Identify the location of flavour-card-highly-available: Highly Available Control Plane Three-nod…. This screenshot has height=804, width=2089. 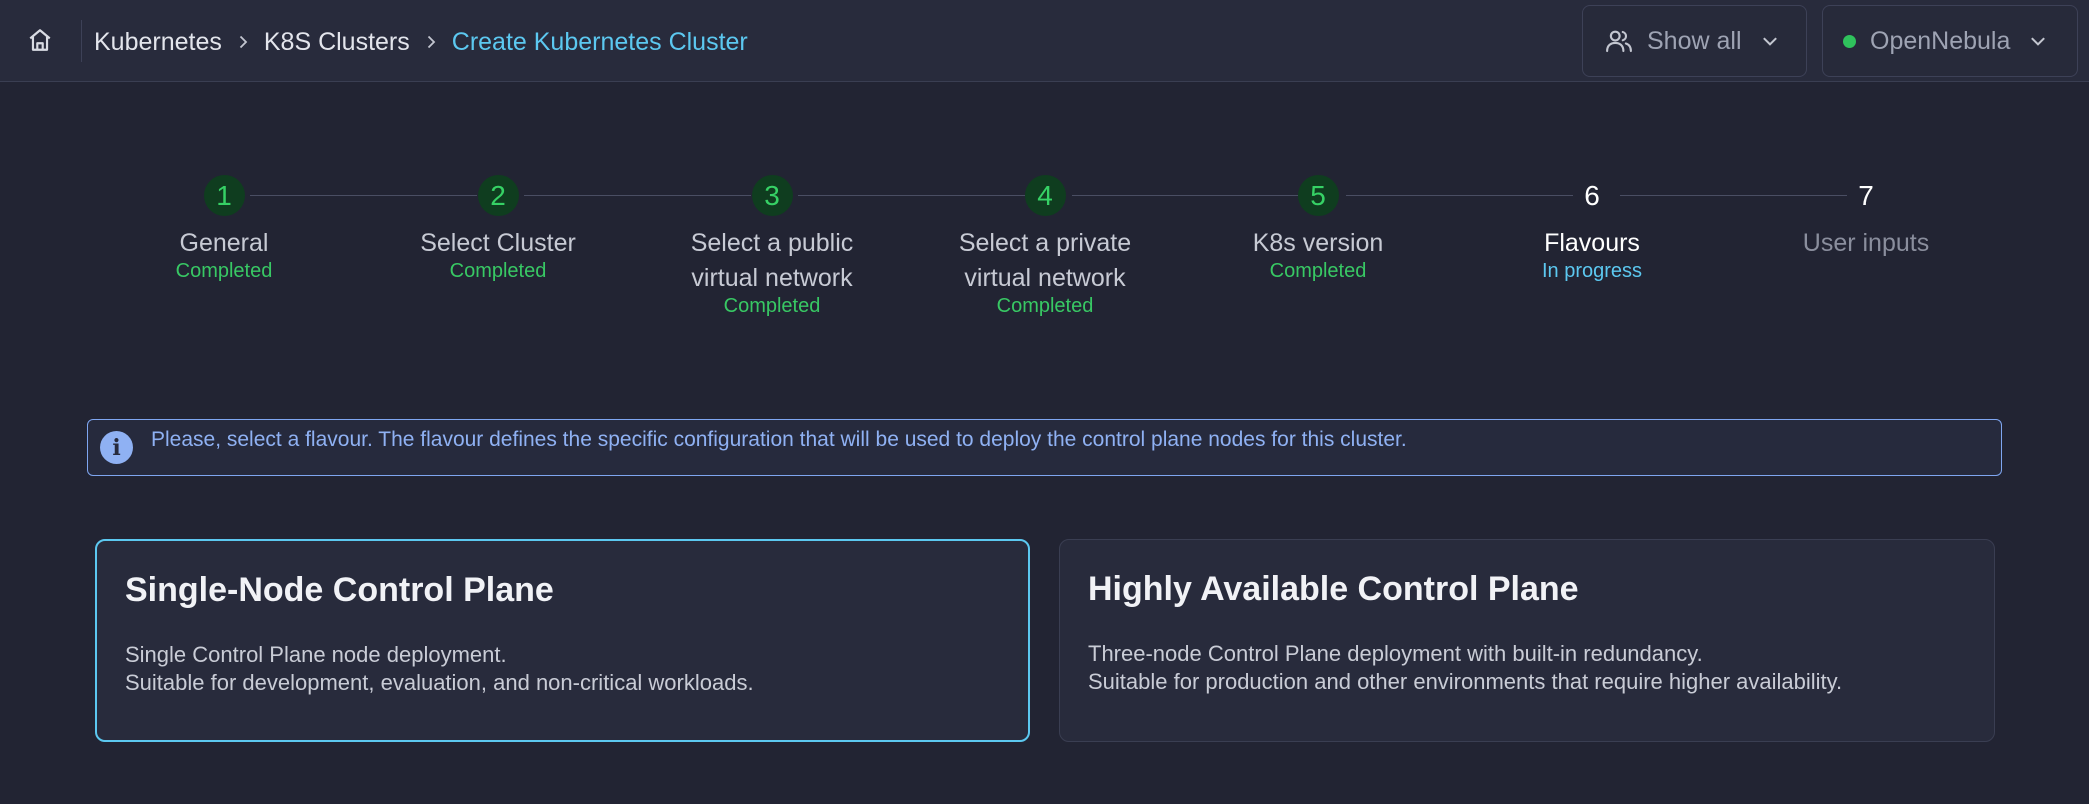
(1527, 640).